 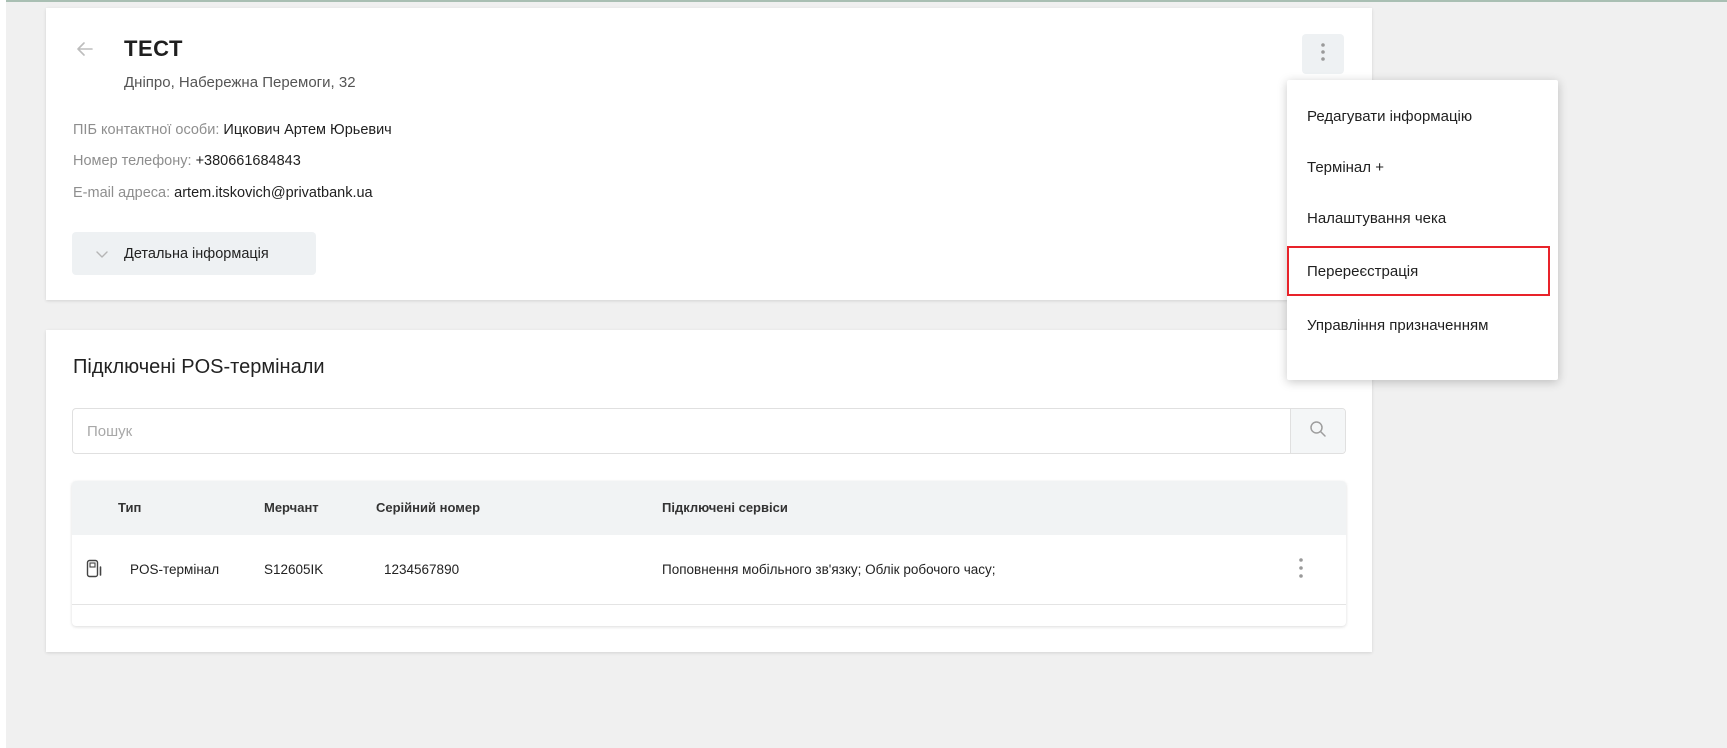 What do you see at coordinates (291, 507) in the screenshot?
I see `column-header-merchant: Мерчант` at bounding box center [291, 507].